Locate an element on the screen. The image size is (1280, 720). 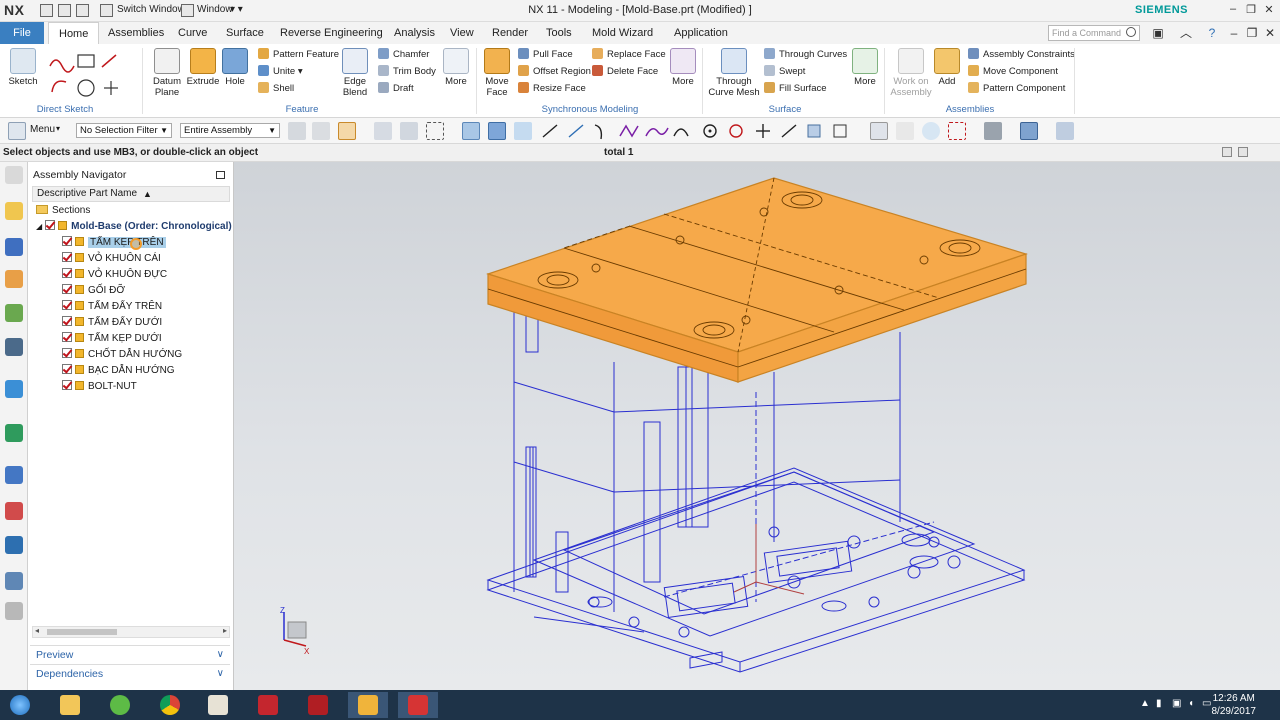
tree-node-component: BẠC DẪN HƯỚNG is located at coordinates (118, 371).